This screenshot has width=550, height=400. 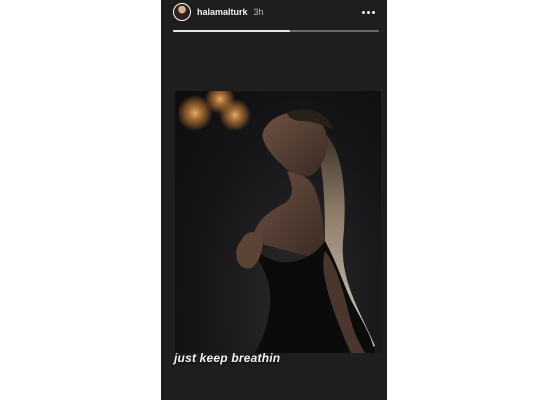 What do you see at coordinates (227, 358) in the screenshot?
I see `story-caption: just keep breathin` at bounding box center [227, 358].